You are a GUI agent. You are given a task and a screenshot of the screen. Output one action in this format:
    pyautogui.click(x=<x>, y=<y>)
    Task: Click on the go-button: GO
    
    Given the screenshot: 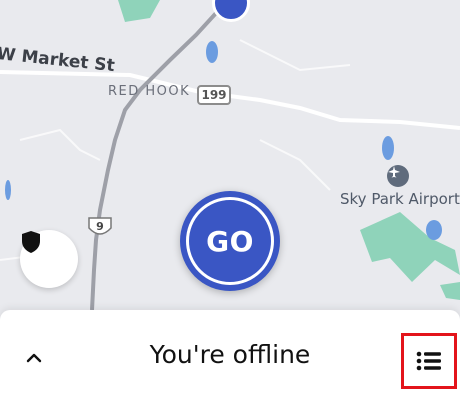 What is the action you would take?
    pyautogui.click(x=230, y=241)
    